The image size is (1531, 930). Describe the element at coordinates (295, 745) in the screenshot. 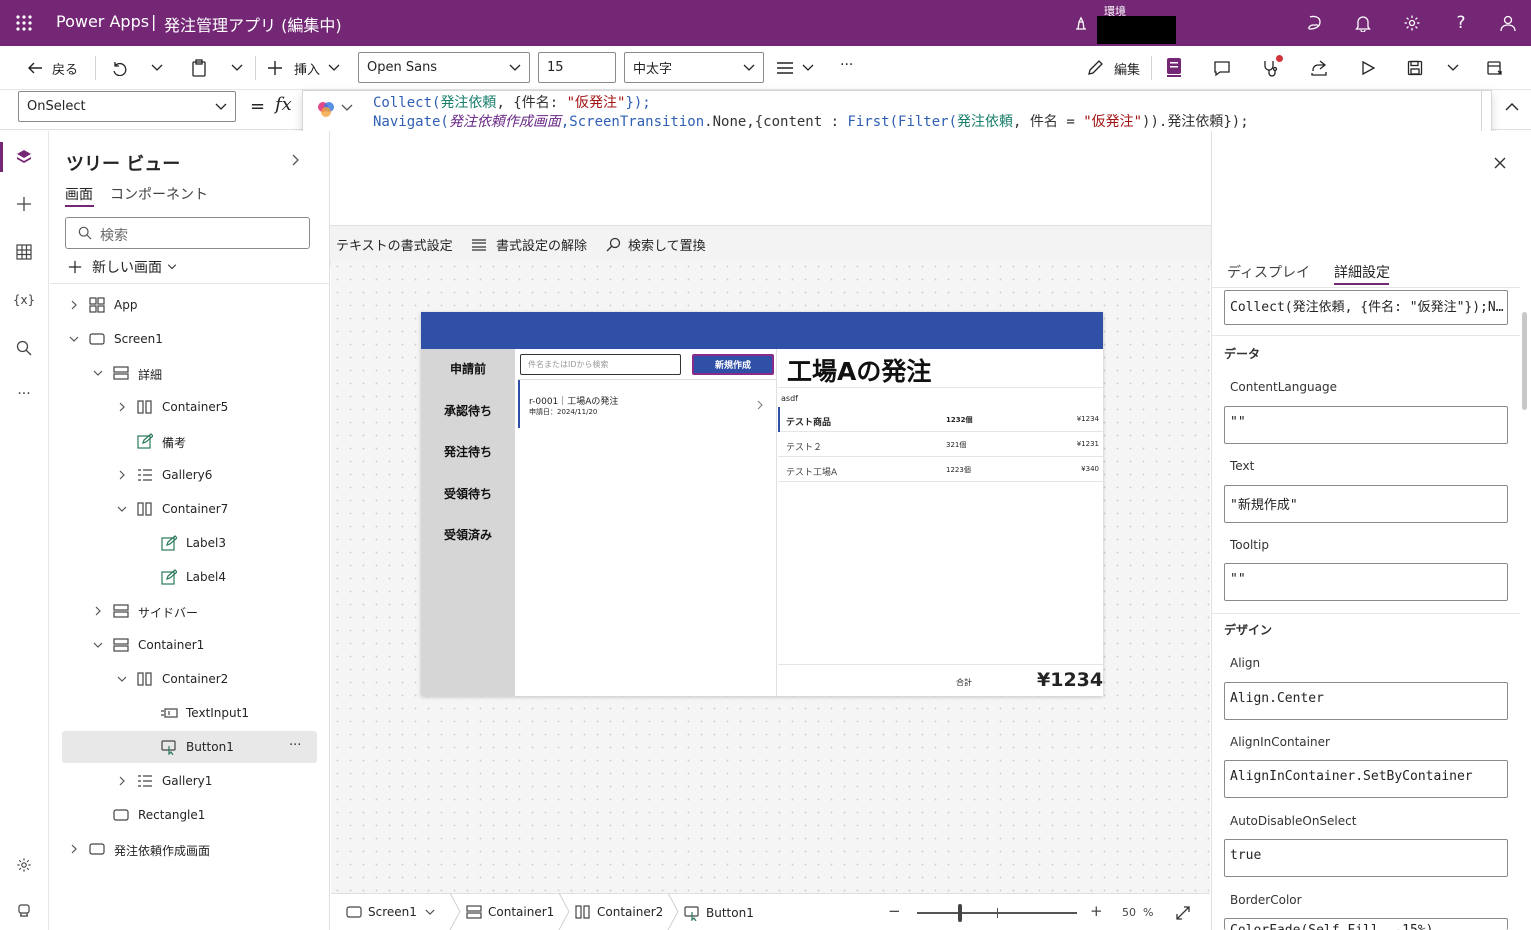

I see `more-options-icon: ···` at that location.